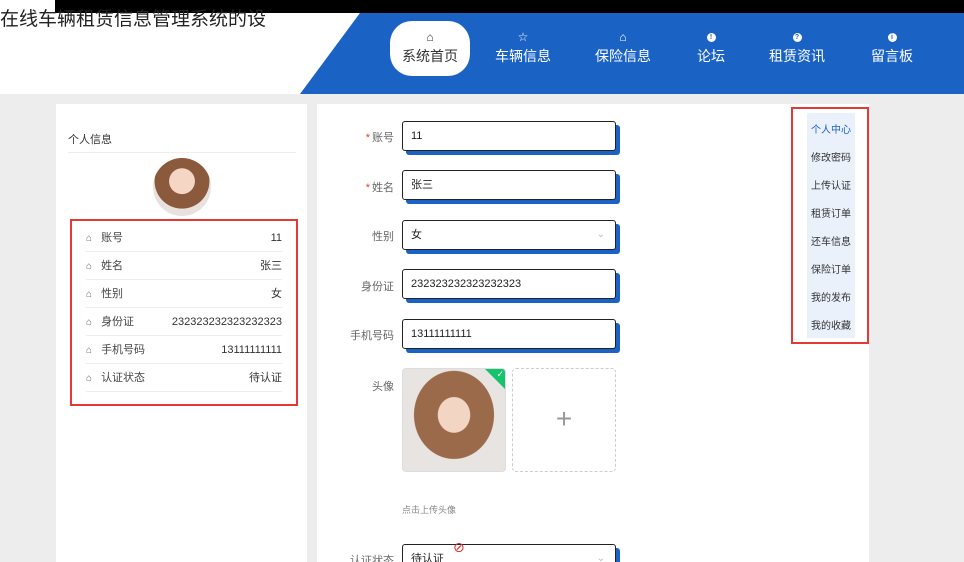  Describe the element at coordinates (500, 374) in the screenshot. I see `check-icon: ✓` at that location.